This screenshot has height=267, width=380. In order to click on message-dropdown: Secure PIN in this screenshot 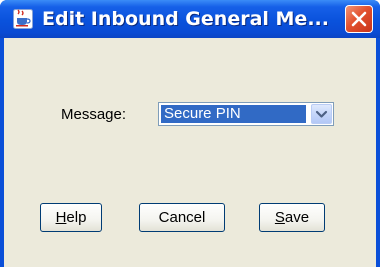, I will do `click(246, 114)`.